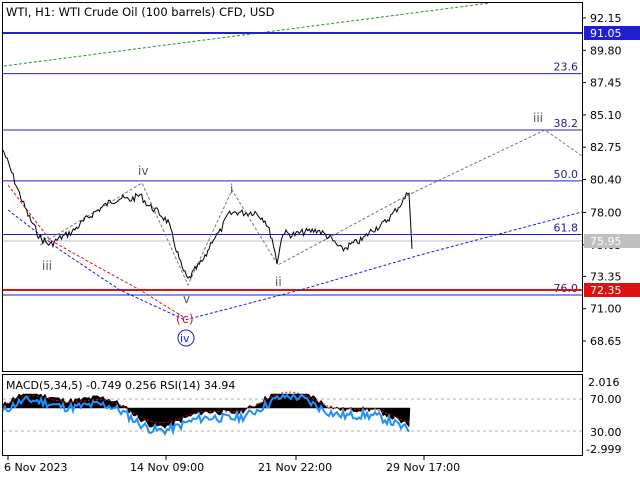 The height and width of the screenshot is (480, 640). I want to click on fib-level-label: 38.2, so click(566, 123).